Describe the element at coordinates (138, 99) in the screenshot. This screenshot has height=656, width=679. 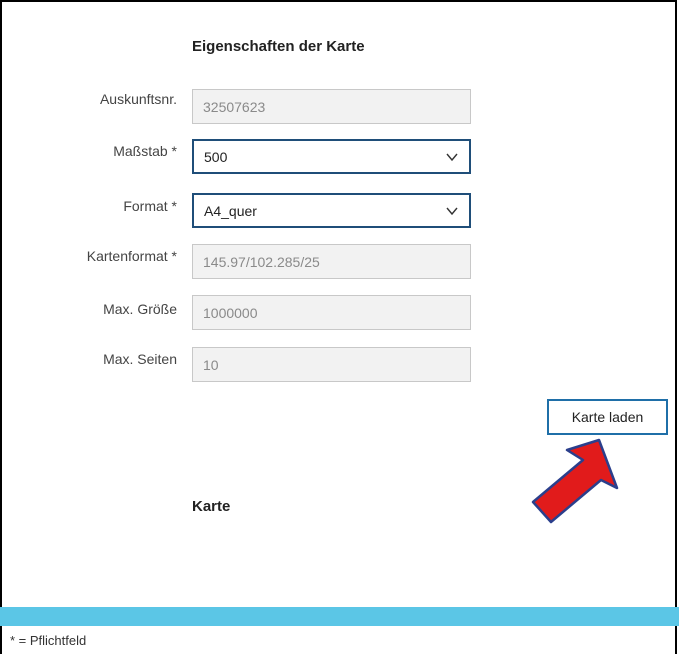
I see `auskunftsnr-label: Auskunftsnr.` at that location.